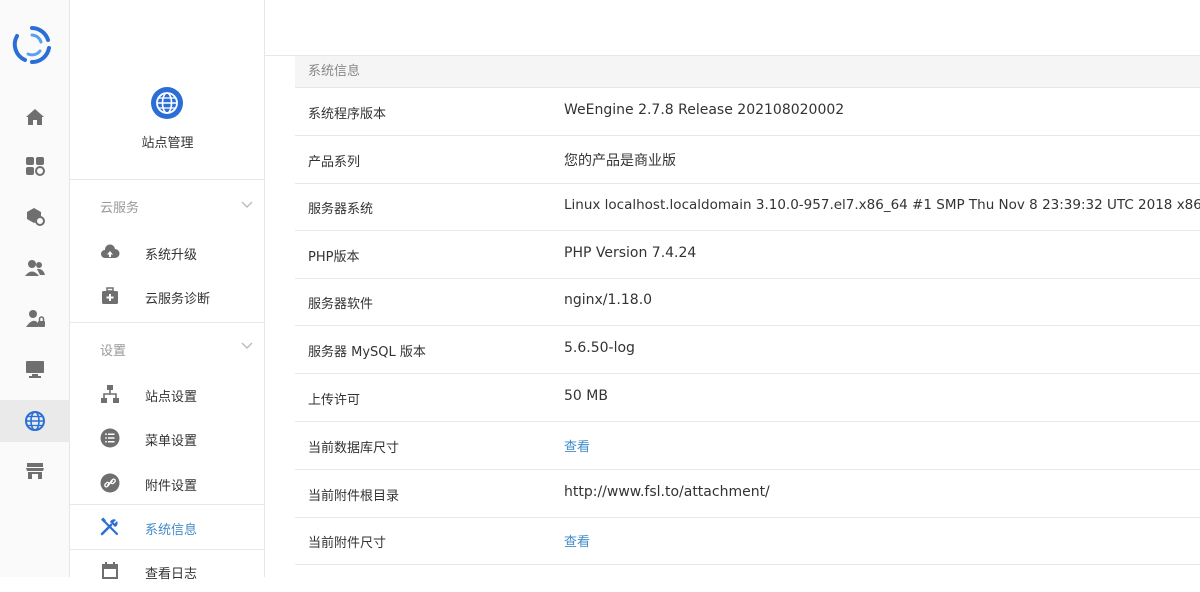 The width and height of the screenshot is (1200, 592). Describe the element at coordinates (334, 71) in the screenshot. I see `table-header-title: 系统信息` at that location.